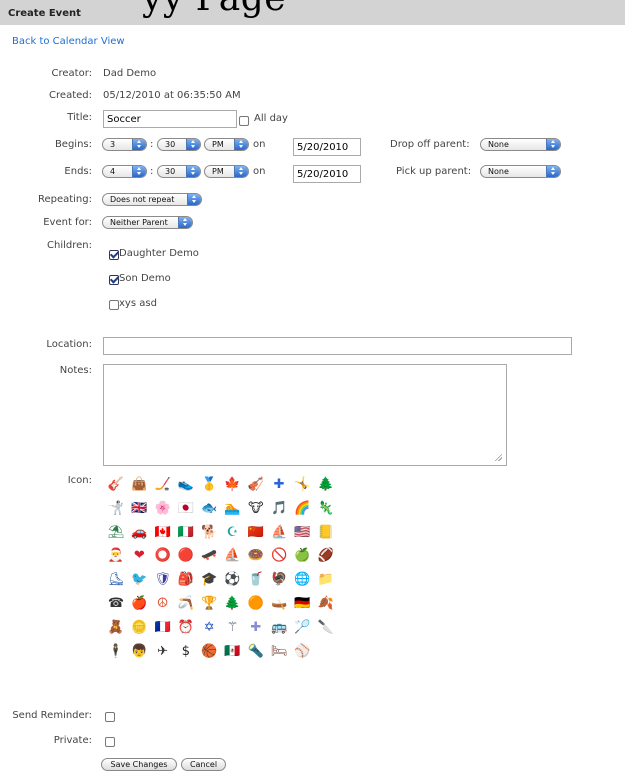  I want to click on repeating-select: Does not repeat, so click(152, 199).